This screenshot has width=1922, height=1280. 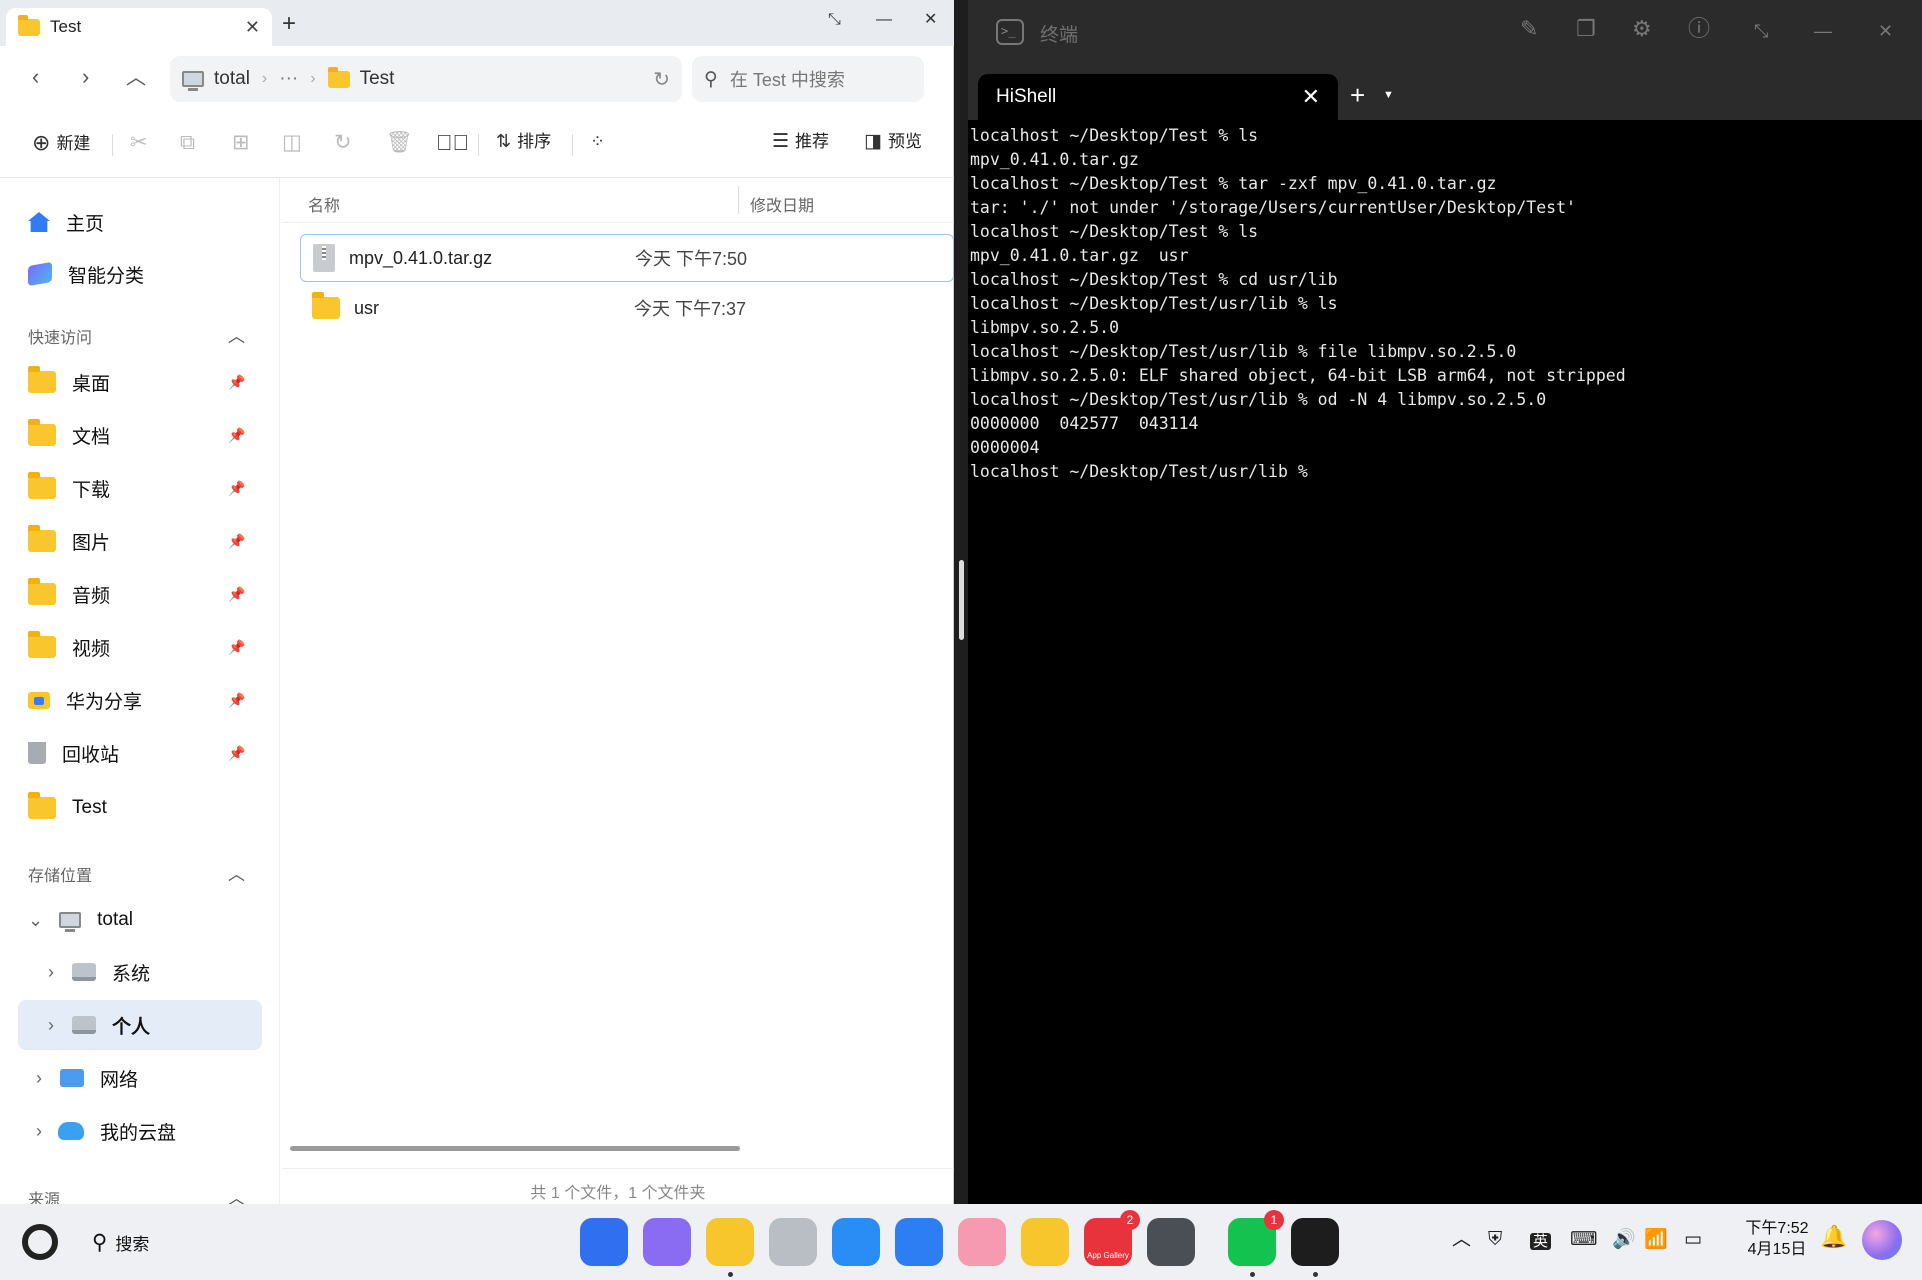 What do you see at coordinates (120, 1242) in the screenshot?
I see `taskbar-search: ⚲ 搜索` at bounding box center [120, 1242].